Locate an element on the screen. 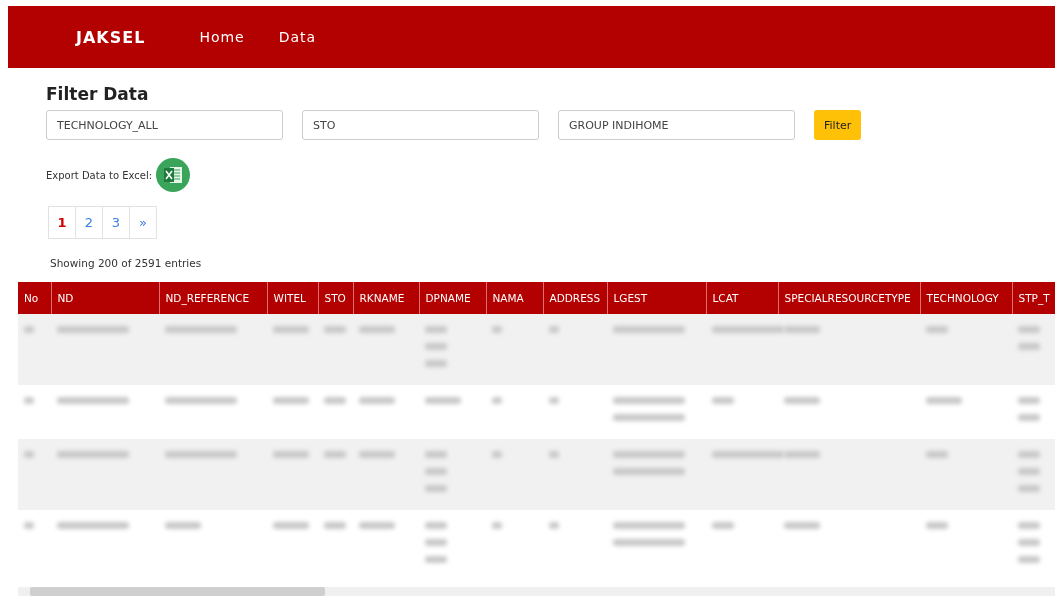 This screenshot has width=1055, height=601. filter-field: GROUP INDIHOME is located at coordinates (676, 125).